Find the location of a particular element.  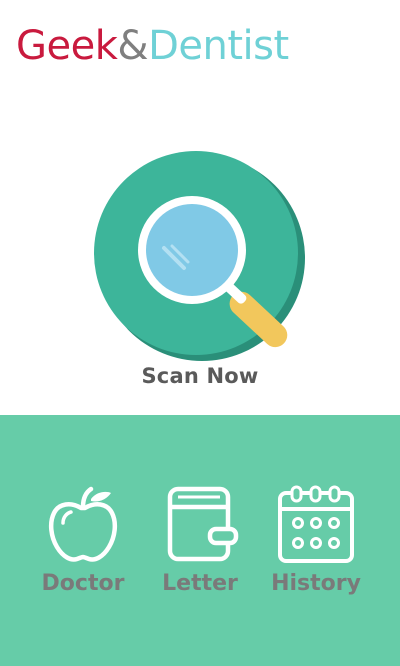

calendar-icon is located at coordinates (316, 524).